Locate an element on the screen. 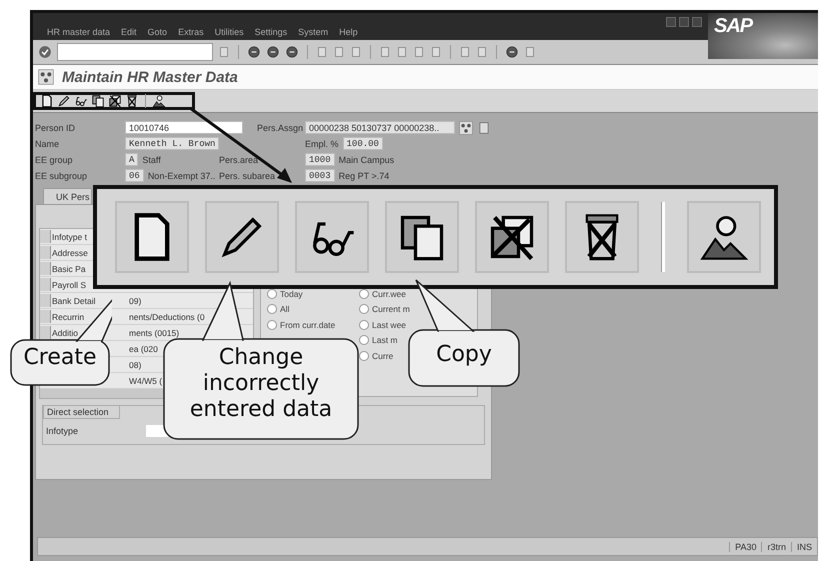 The image size is (823, 561). employment-field: 100.00 is located at coordinates (362, 143).